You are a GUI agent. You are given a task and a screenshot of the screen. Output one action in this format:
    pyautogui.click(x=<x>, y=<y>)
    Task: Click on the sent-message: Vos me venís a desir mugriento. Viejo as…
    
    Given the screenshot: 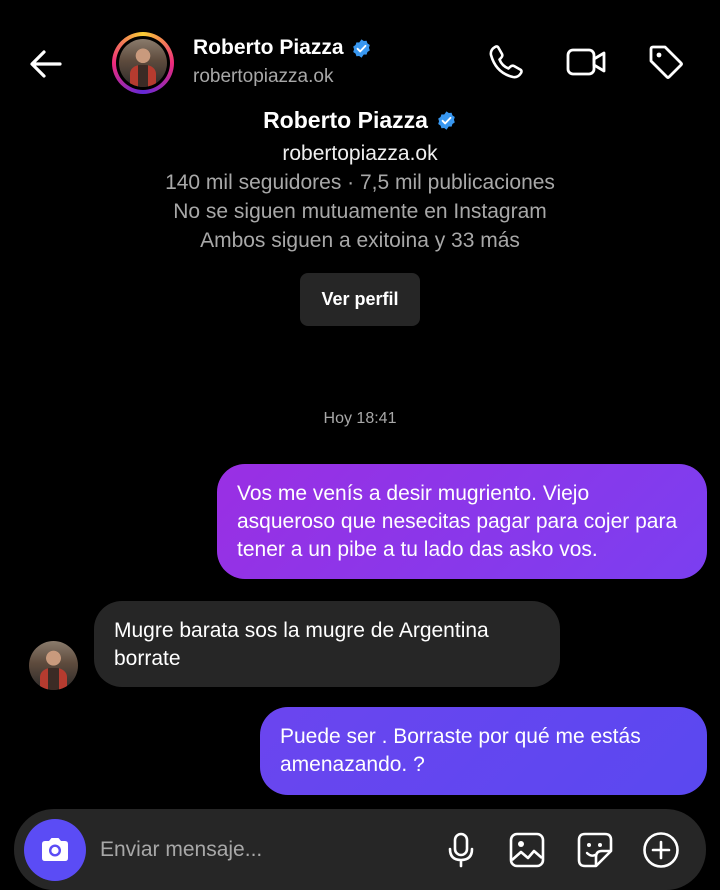 What is the action you would take?
    pyautogui.click(x=462, y=521)
    